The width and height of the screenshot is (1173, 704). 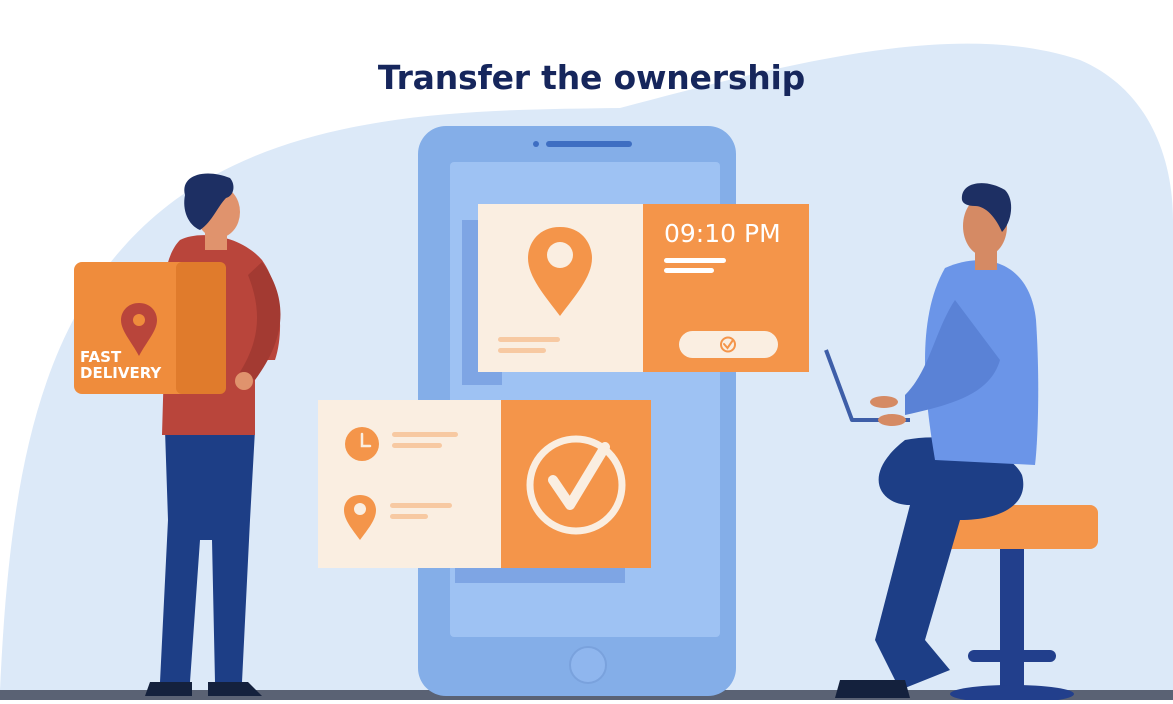 I want to click on page-title: Transfer the ownership, so click(x=591, y=77).